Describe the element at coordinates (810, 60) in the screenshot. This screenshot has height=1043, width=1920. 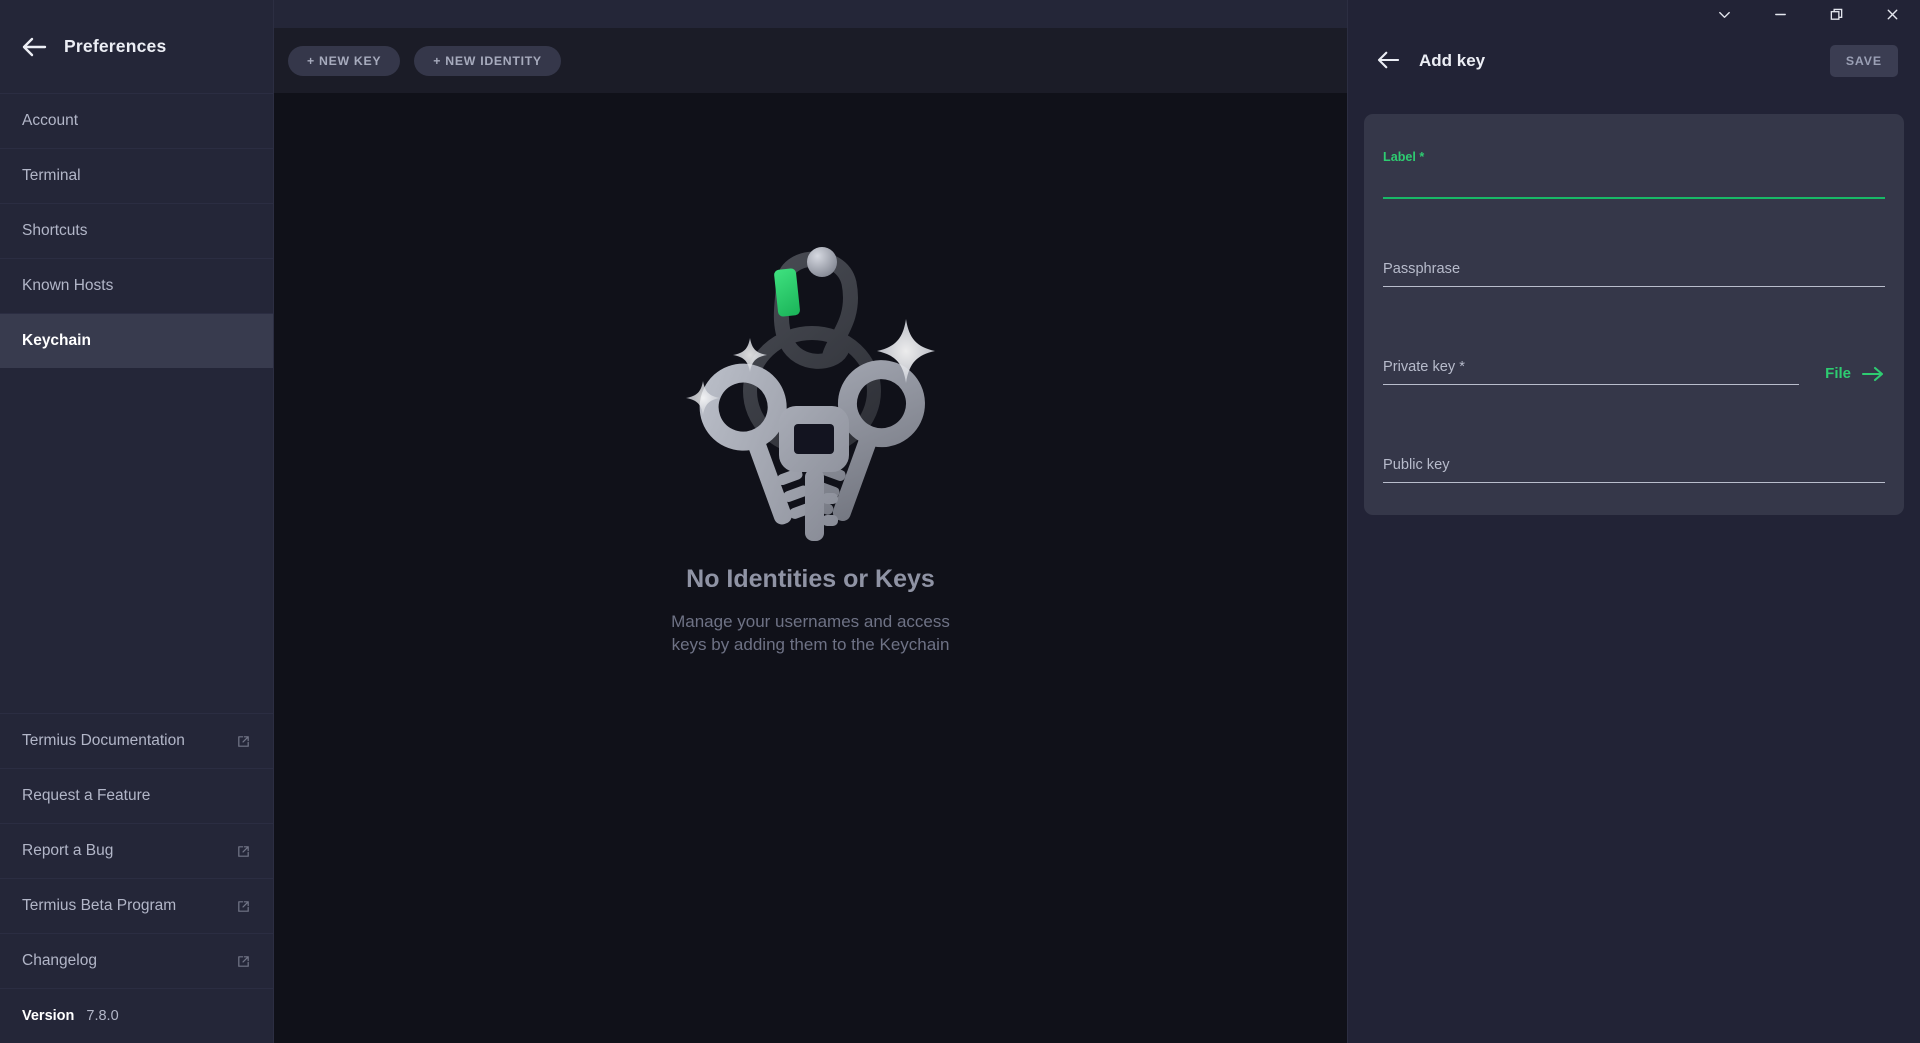
I see `keychain-toolbar: + NEW KEY + NEW IDENTITY` at that location.